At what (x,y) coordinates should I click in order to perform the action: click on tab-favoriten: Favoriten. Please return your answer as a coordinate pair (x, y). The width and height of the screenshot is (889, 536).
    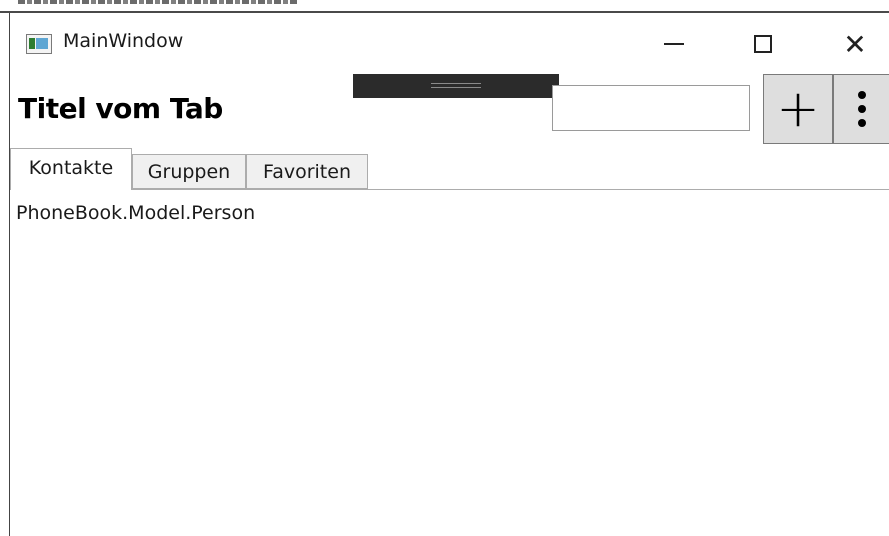
    Looking at the image, I should click on (307, 171).